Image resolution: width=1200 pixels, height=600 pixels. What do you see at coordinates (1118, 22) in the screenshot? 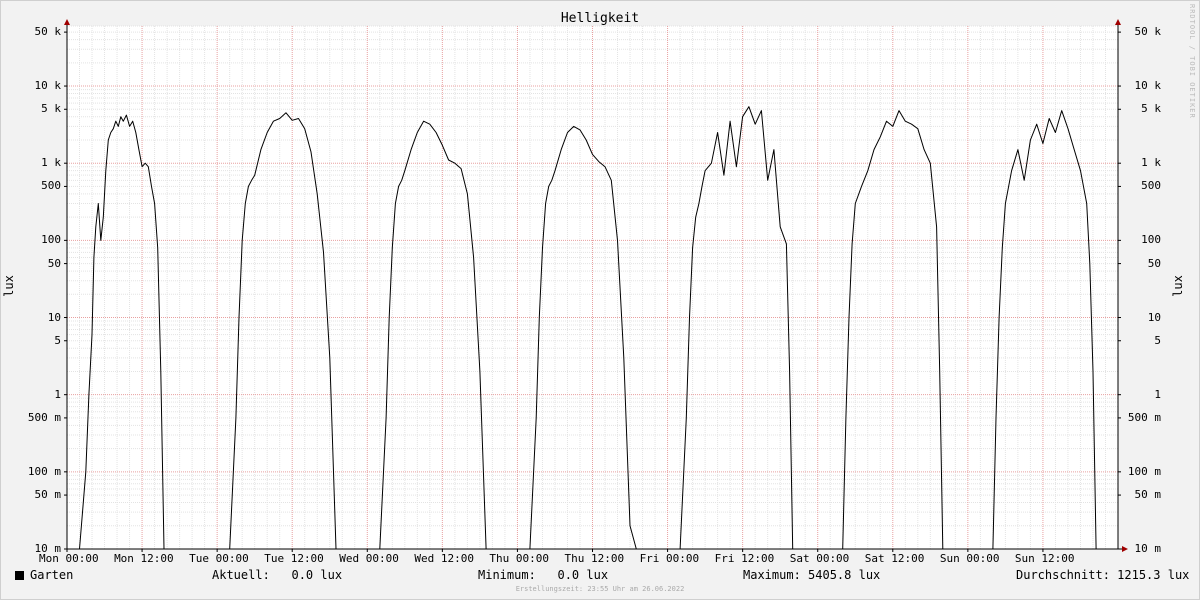
I see `y-axis-arrow-right` at bounding box center [1118, 22].